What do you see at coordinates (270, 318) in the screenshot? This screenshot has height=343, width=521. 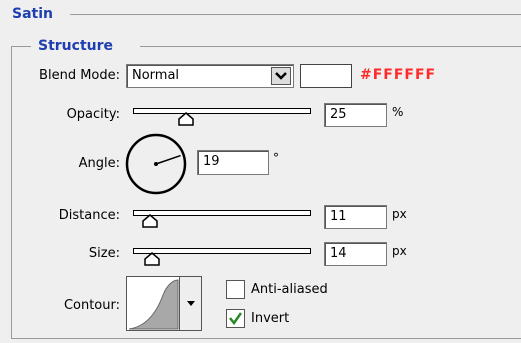 I see `invert-label: Invert` at bounding box center [270, 318].